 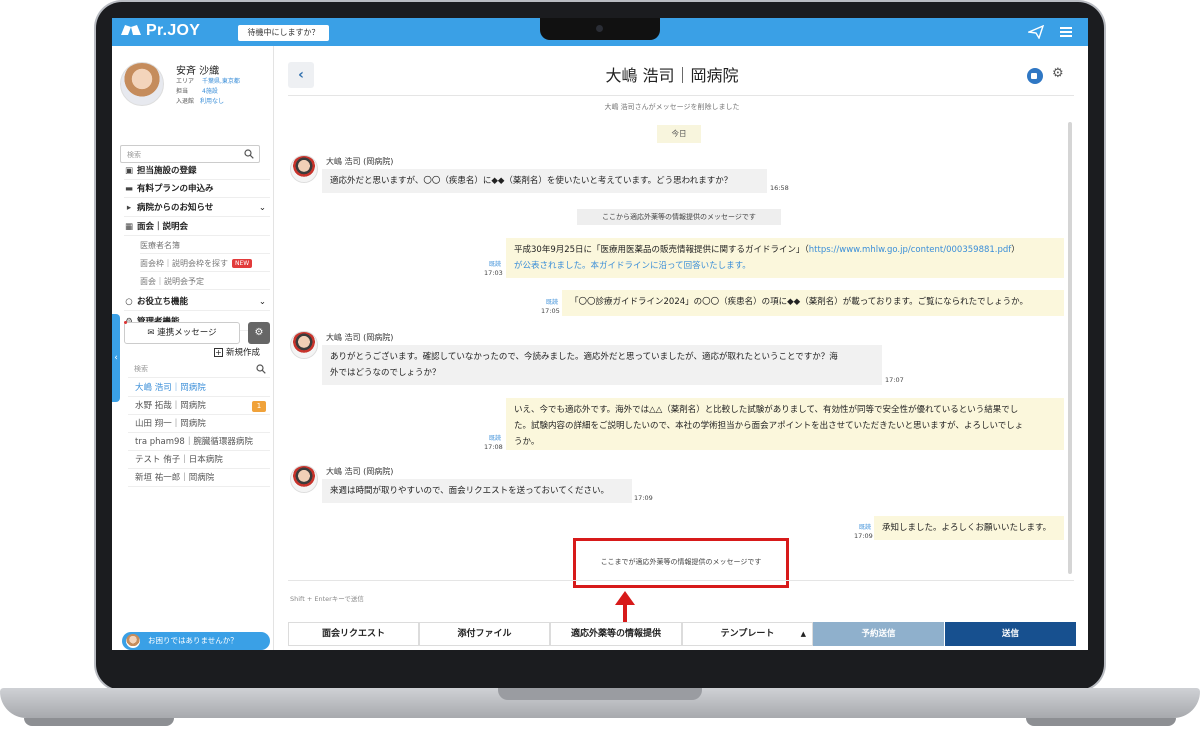 I want to click on user-profile: 安斉 沙織 エリア 千葉県,東京都 担当 4施設 入退館 利用なし, so click(x=195, y=86).